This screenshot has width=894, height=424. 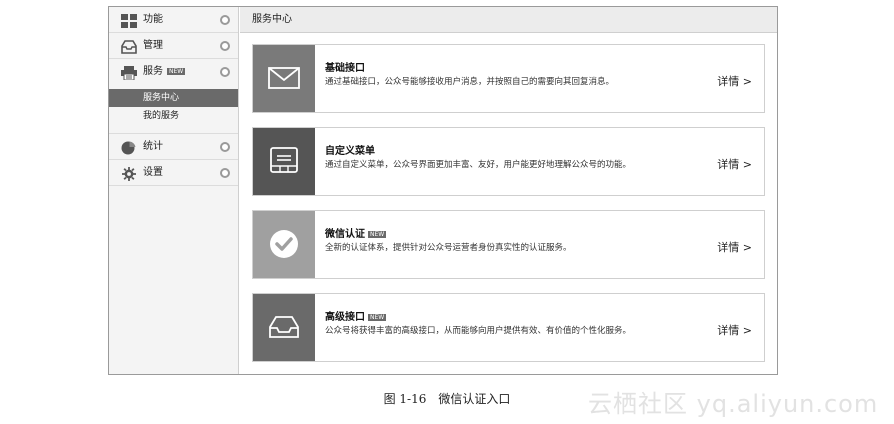 I want to click on sidebar-item-service: 服务 NEW, so click(x=173, y=72).